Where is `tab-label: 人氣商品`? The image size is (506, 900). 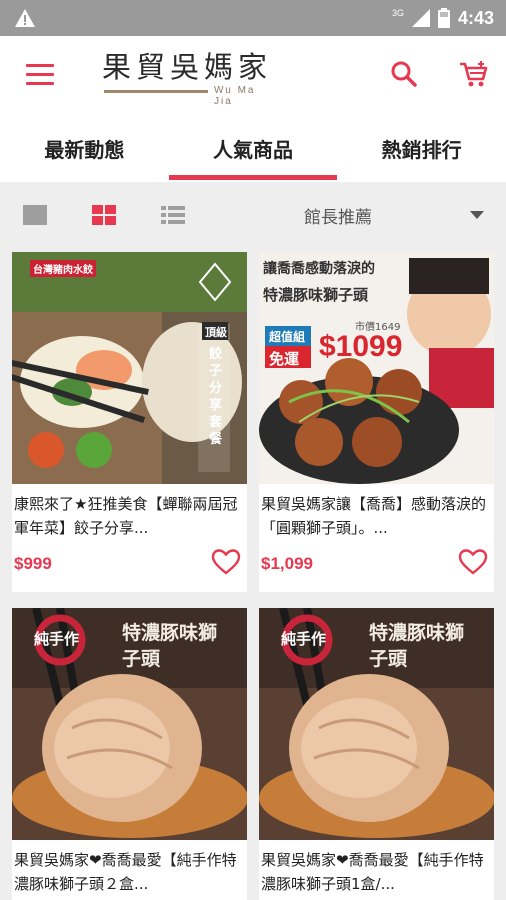
tab-label: 人氣商品 is located at coordinates (253, 149).